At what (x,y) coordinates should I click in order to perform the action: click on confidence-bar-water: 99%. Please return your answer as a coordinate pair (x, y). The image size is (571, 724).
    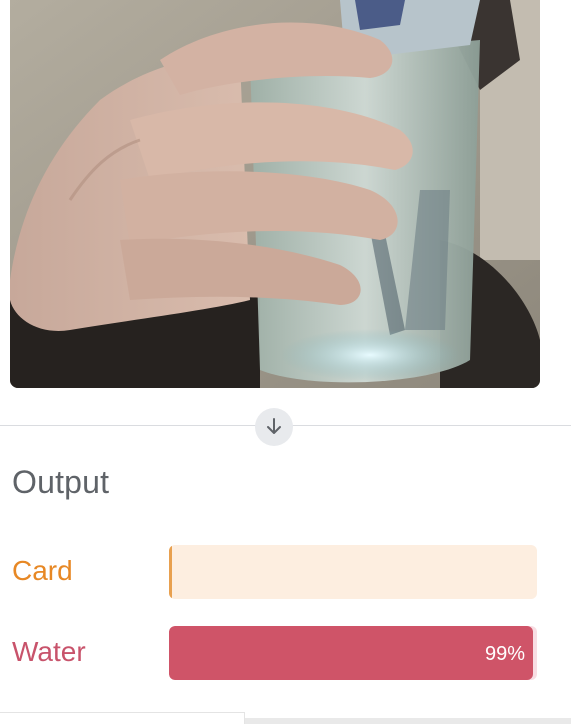
    Looking at the image, I should click on (353, 653).